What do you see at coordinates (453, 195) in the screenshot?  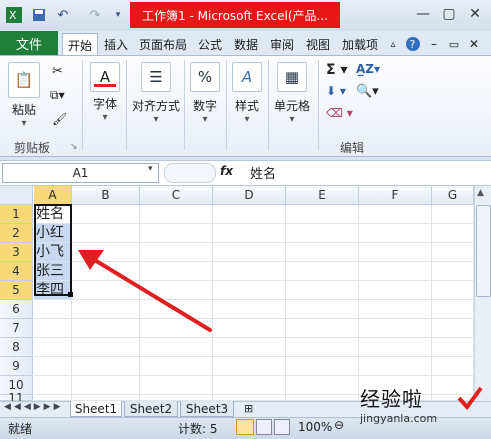 I see `column-header-g: G` at bounding box center [453, 195].